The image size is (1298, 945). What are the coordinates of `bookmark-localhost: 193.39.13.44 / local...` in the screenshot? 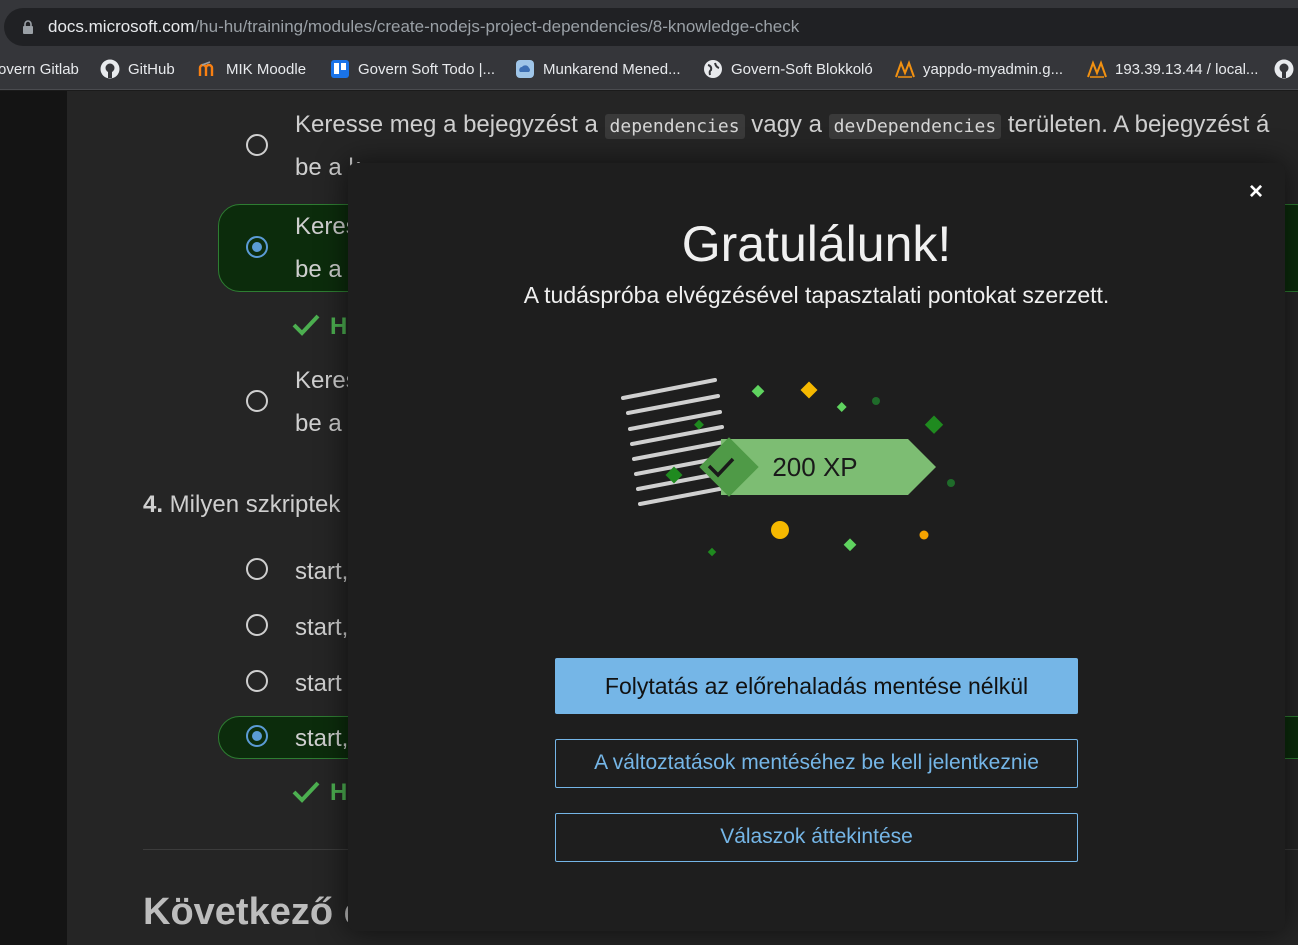 It's located at (1172, 69).